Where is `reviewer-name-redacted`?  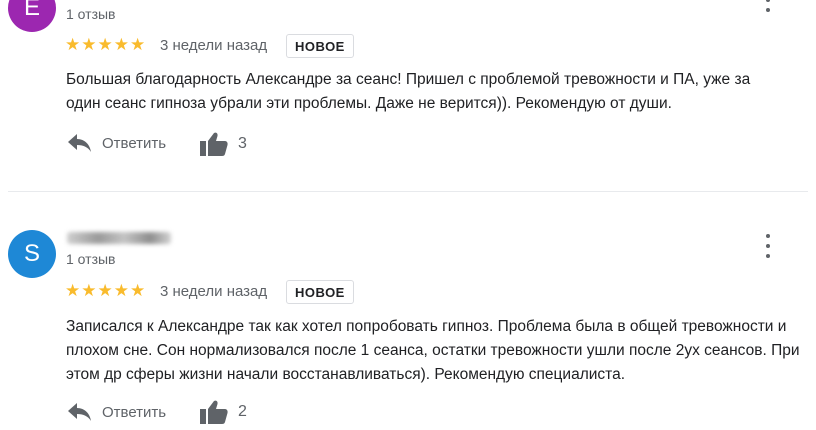 reviewer-name-redacted is located at coordinates (119, 238).